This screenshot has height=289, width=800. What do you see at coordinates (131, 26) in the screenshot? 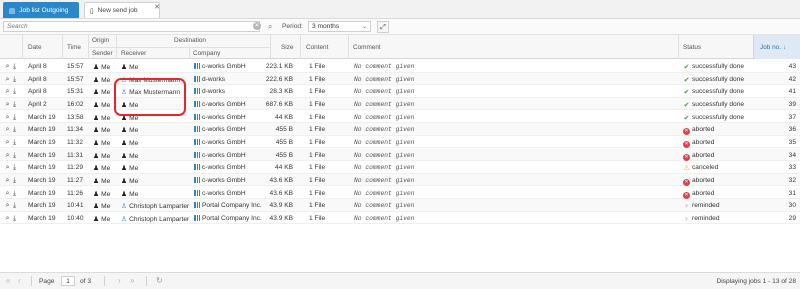
I see `search-input` at bounding box center [131, 26].